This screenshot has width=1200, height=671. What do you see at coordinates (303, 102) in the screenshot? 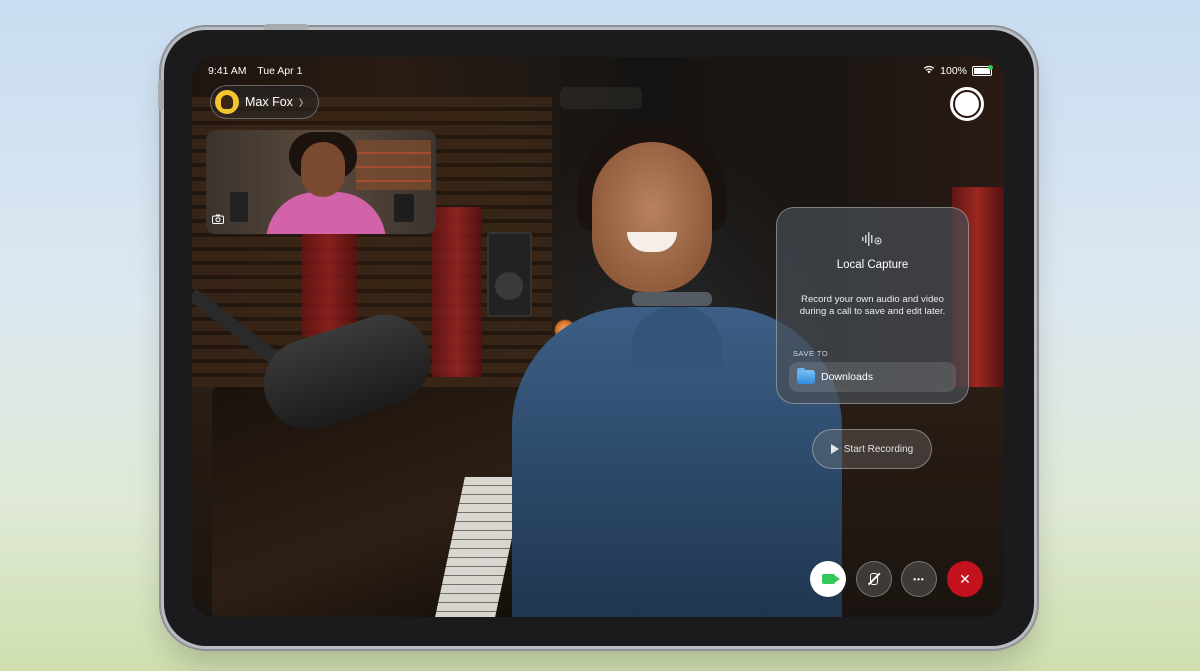
I see `chevron-right-icon: 〉` at bounding box center [303, 102].